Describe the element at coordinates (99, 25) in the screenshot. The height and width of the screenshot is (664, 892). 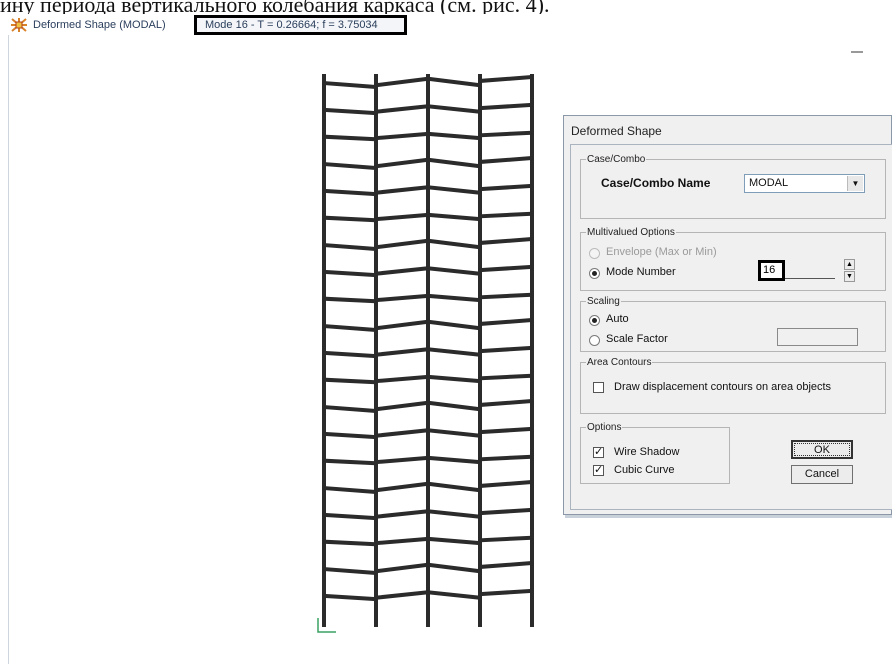
I see `window-title: Deformed Shape (MODAL)` at that location.